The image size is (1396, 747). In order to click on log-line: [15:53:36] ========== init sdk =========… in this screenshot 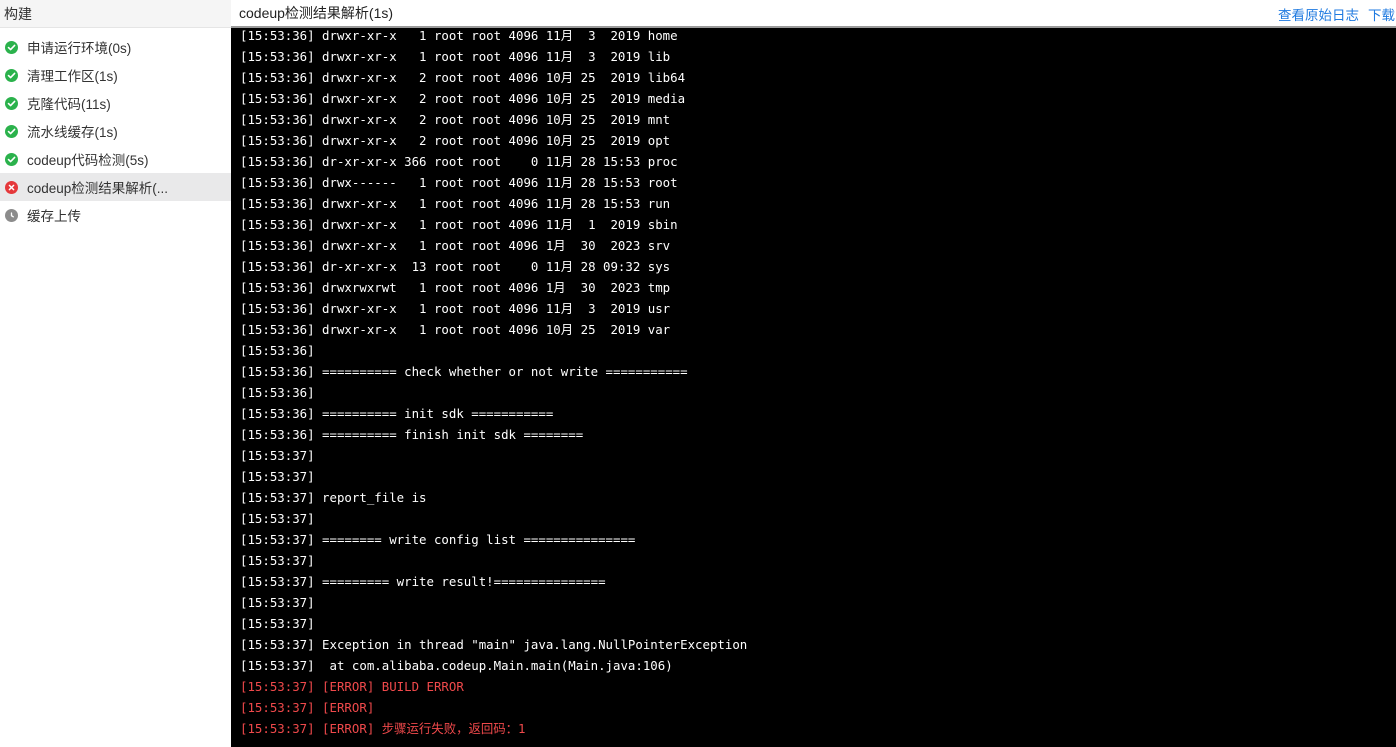, I will do `click(397, 413)`.